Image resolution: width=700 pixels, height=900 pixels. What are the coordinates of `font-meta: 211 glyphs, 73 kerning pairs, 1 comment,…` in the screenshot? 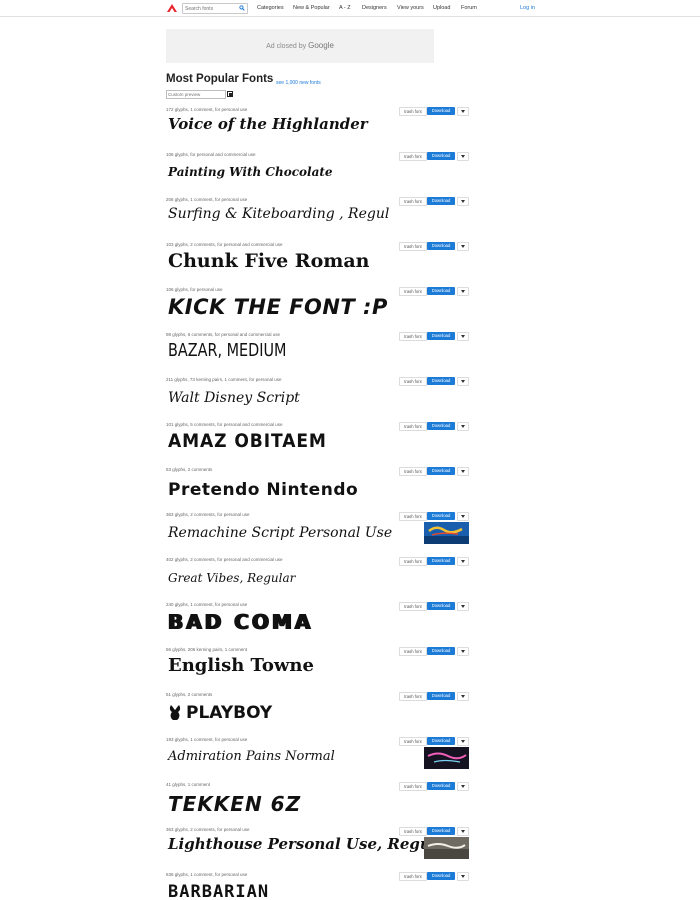 It's located at (224, 379).